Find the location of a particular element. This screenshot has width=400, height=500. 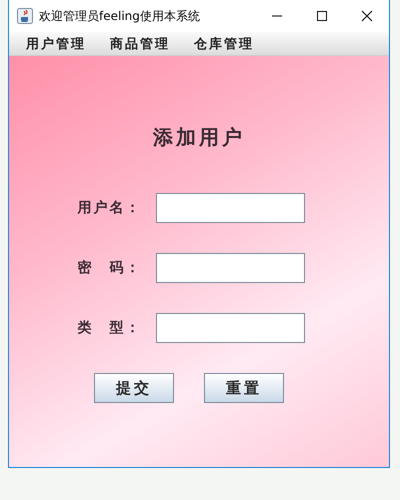

field-label: 类 型： is located at coordinates (110, 328).